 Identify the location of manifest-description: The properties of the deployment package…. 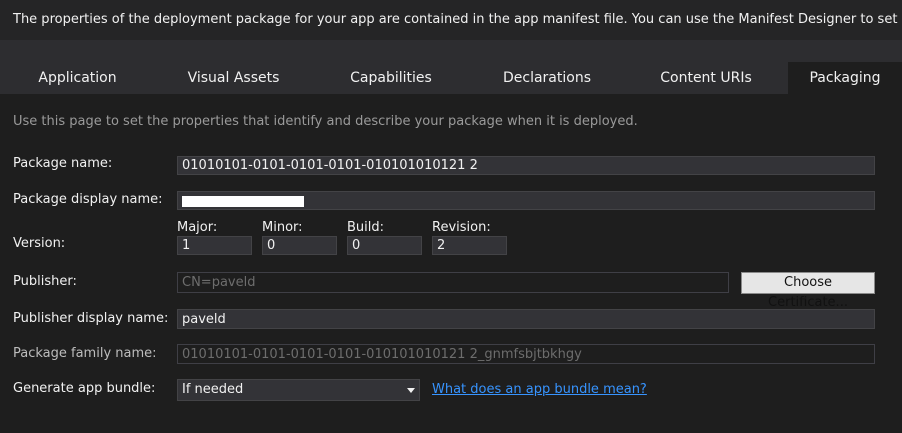
(457, 19).